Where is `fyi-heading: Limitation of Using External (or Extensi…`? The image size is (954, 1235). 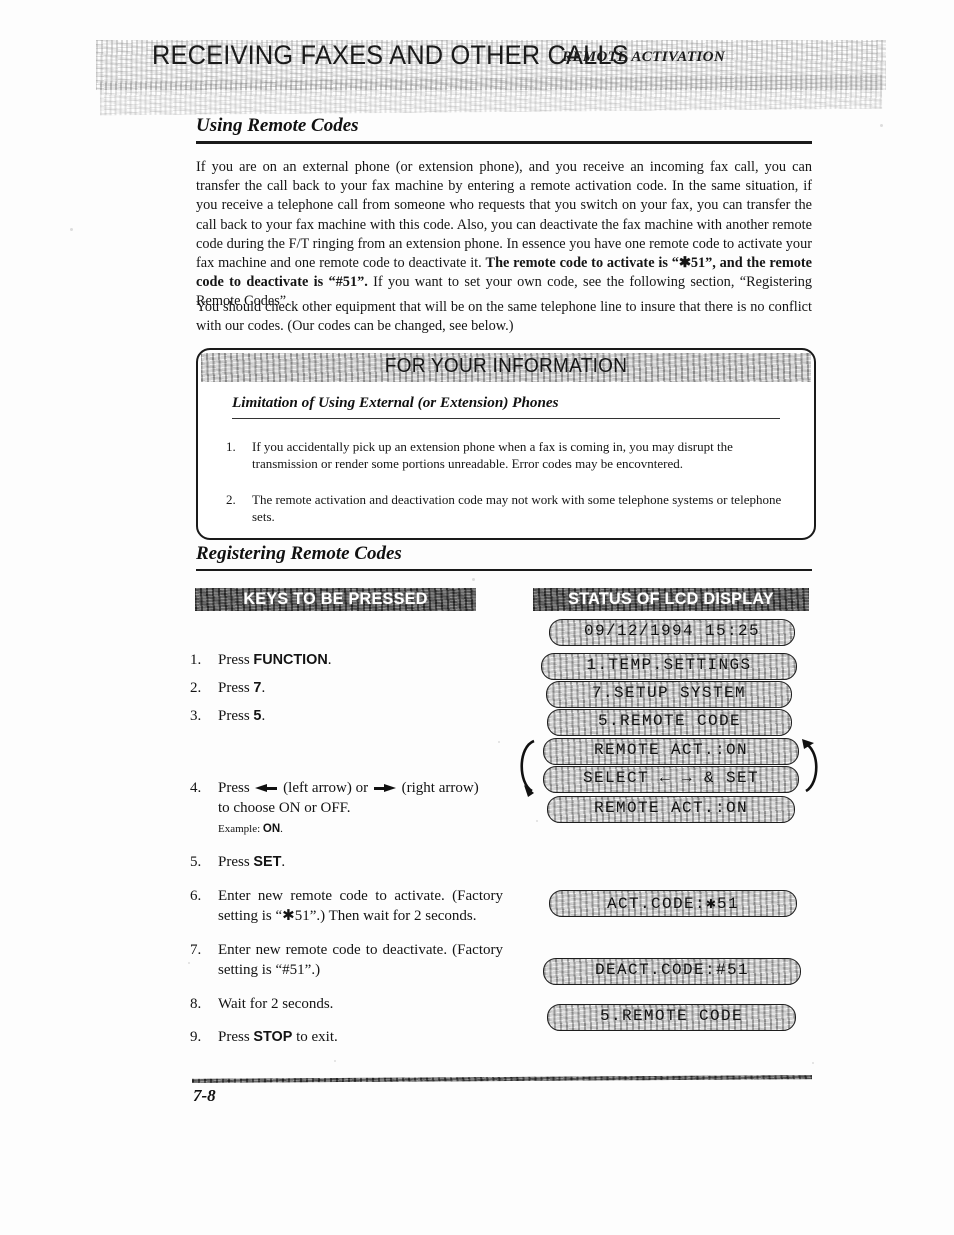
fyi-heading: Limitation of Using External (or Extensi… is located at coordinates (395, 402).